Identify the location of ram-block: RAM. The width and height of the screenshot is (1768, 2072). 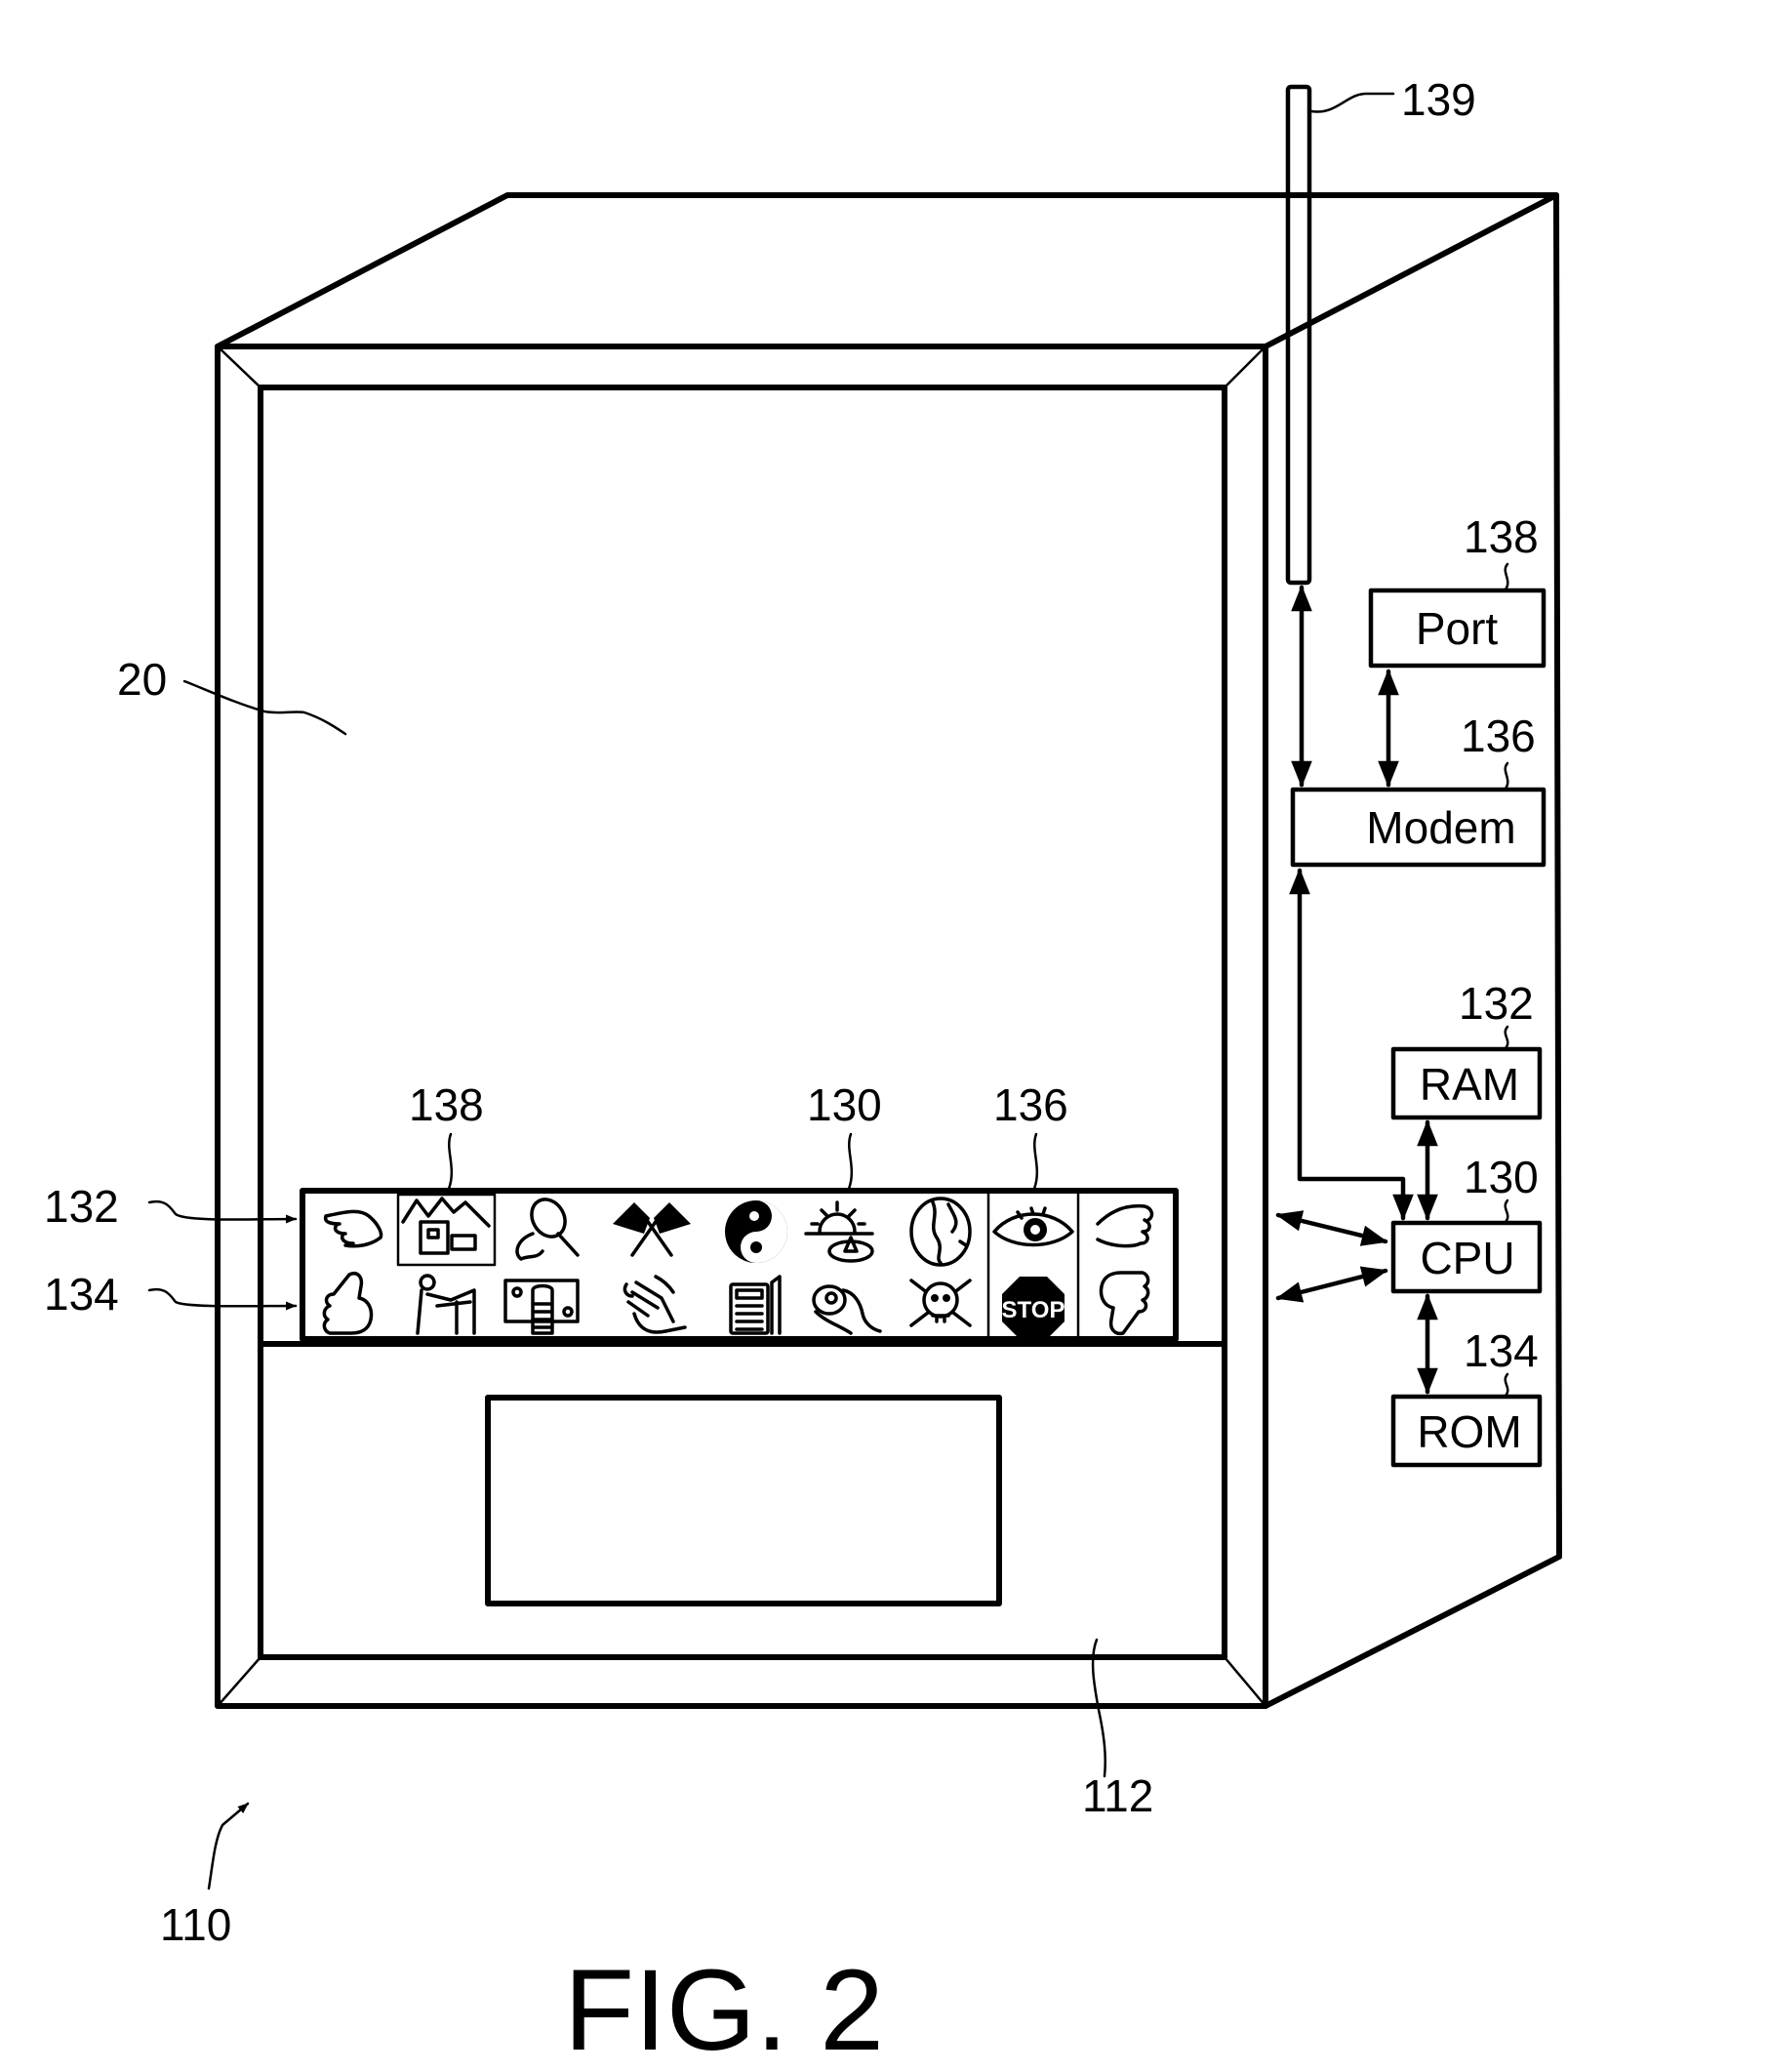
(1466, 1083).